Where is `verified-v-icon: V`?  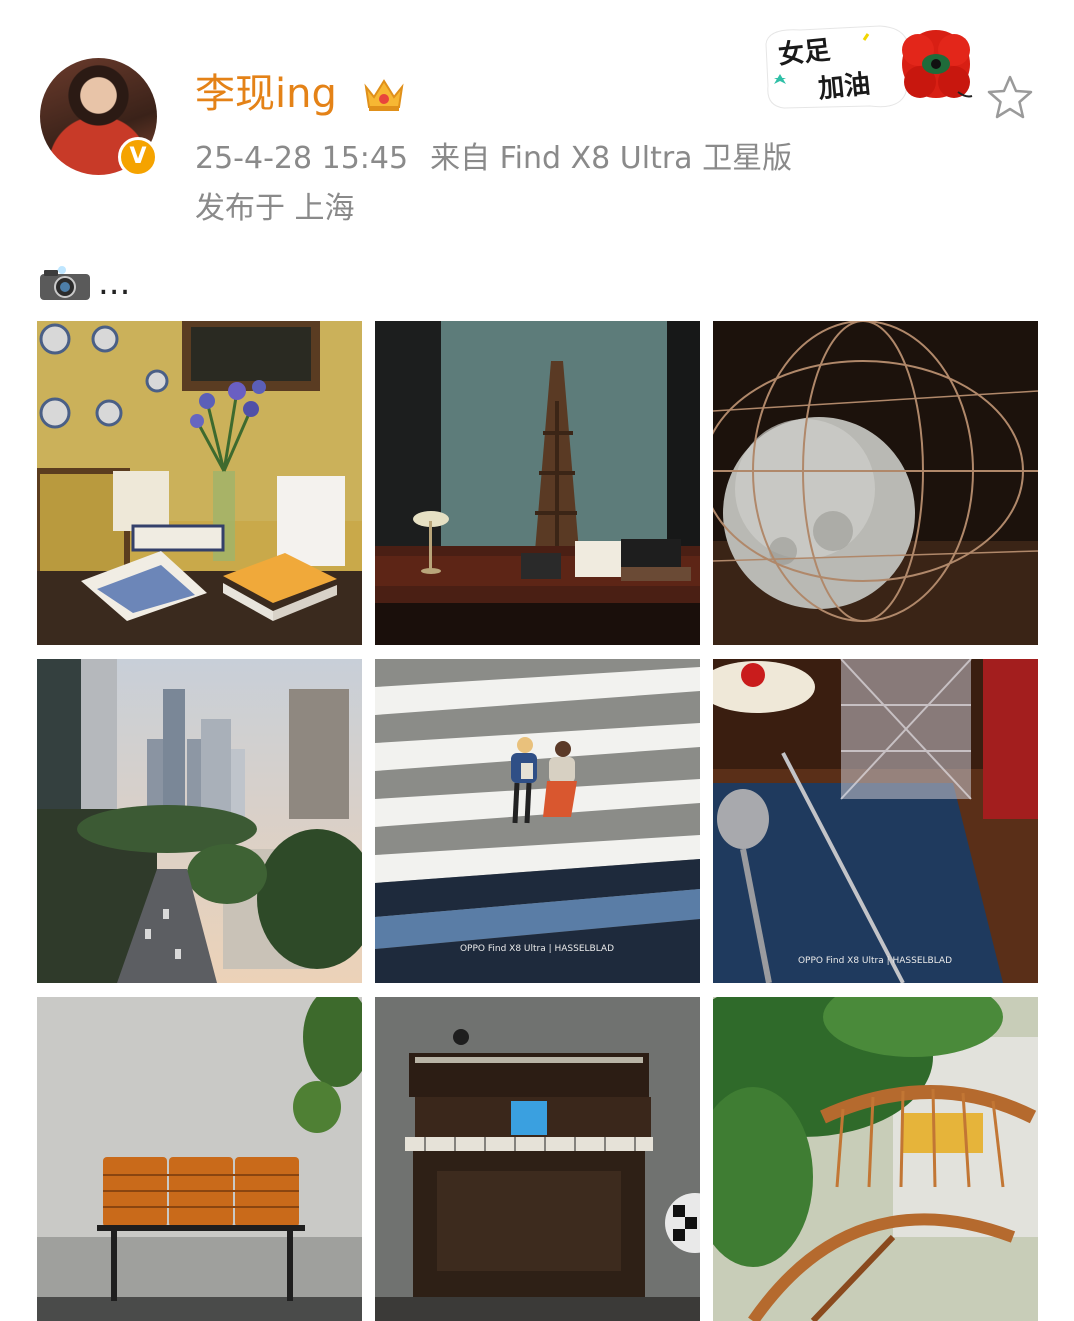
verified-v-icon: V is located at coordinates (138, 157).